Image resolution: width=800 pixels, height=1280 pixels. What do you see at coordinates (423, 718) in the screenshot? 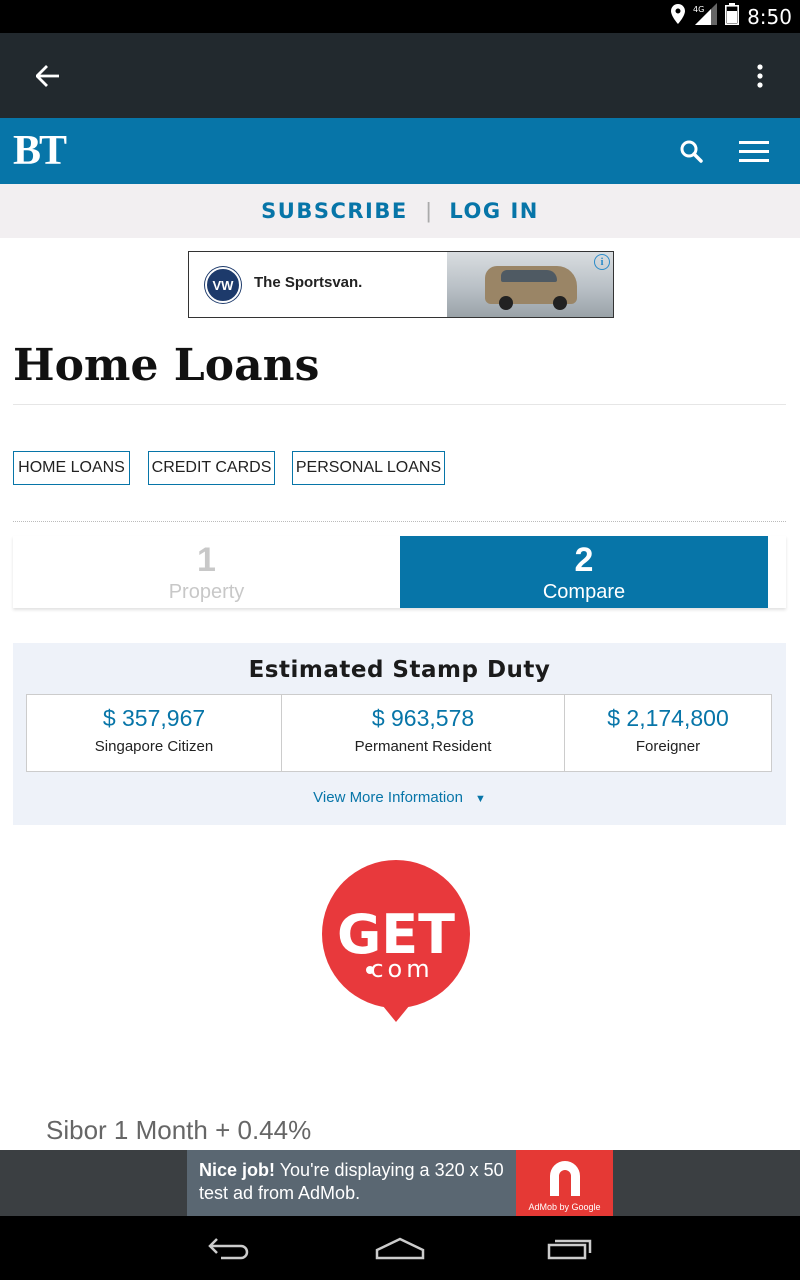
I see `stamp-amount: $ 963,578` at bounding box center [423, 718].